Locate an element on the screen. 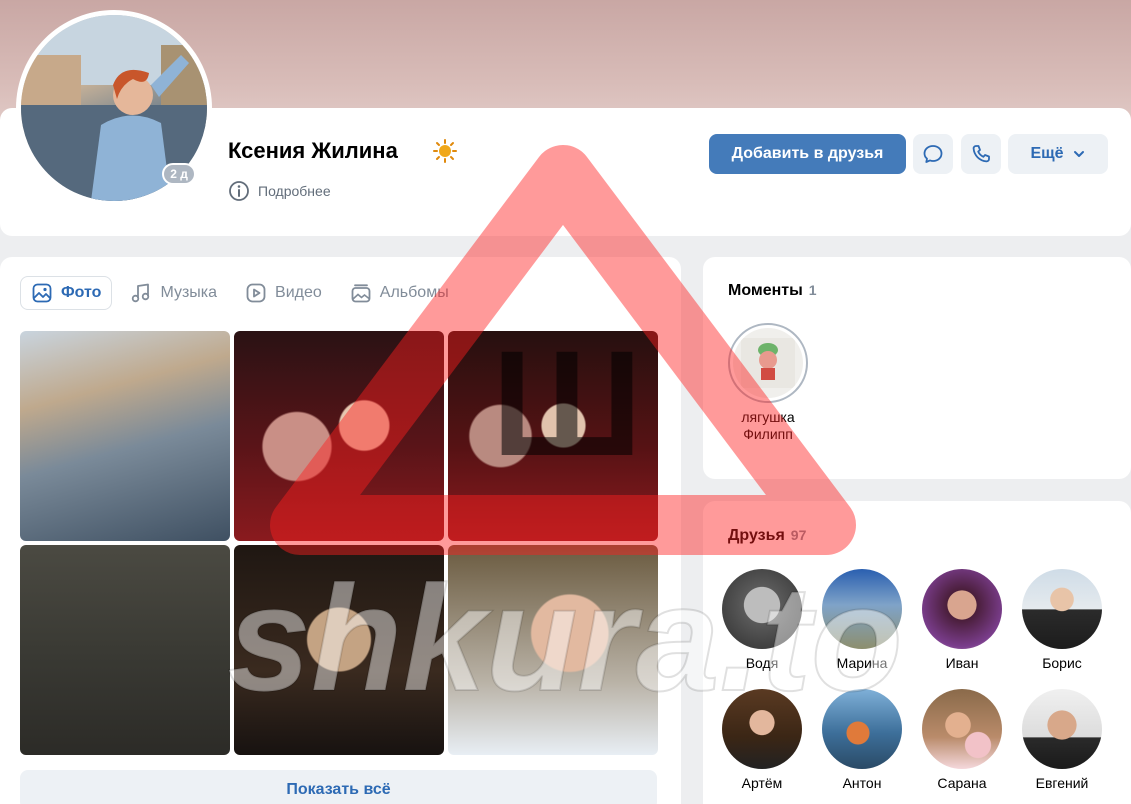 The width and height of the screenshot is (1131, 804). tab-label: Видео is located at coordinates (298, 292).